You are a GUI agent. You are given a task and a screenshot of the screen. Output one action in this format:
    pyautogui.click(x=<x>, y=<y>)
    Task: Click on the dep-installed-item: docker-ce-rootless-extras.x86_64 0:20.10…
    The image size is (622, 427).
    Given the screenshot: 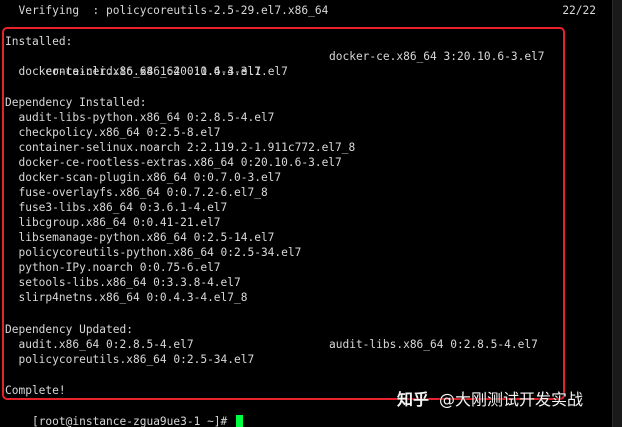 What is the action you would take?
    pyautogui.click(x=173, y=162)
    